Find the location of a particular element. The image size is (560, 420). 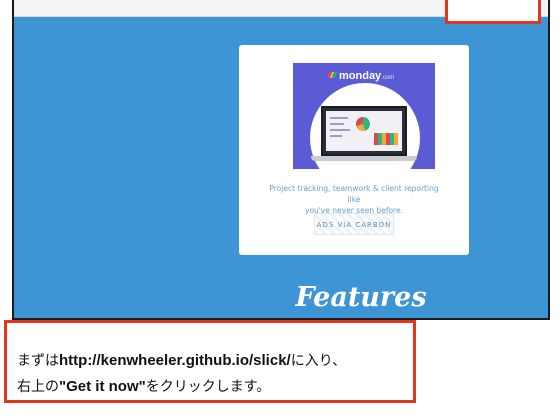

caption-line2-prefix: 右上の is located at coordinates (38, 387).